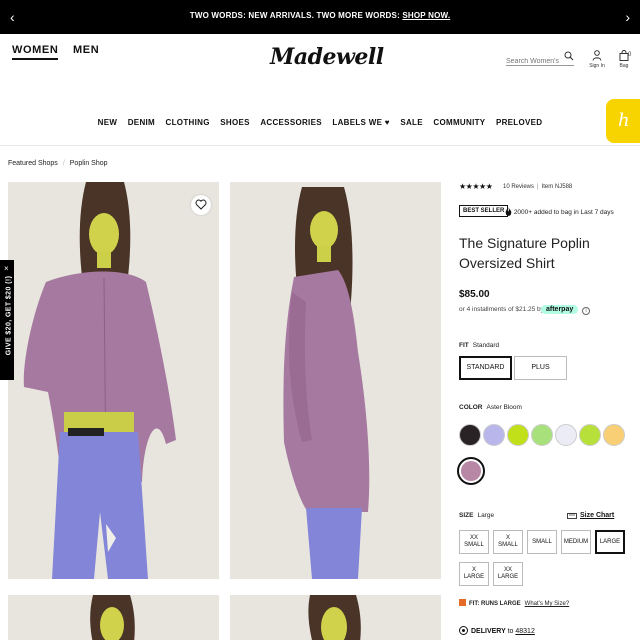  Describe the element at coordinates (471, 407) in the screenshot. I see `color-heading: COLOR` at that location.